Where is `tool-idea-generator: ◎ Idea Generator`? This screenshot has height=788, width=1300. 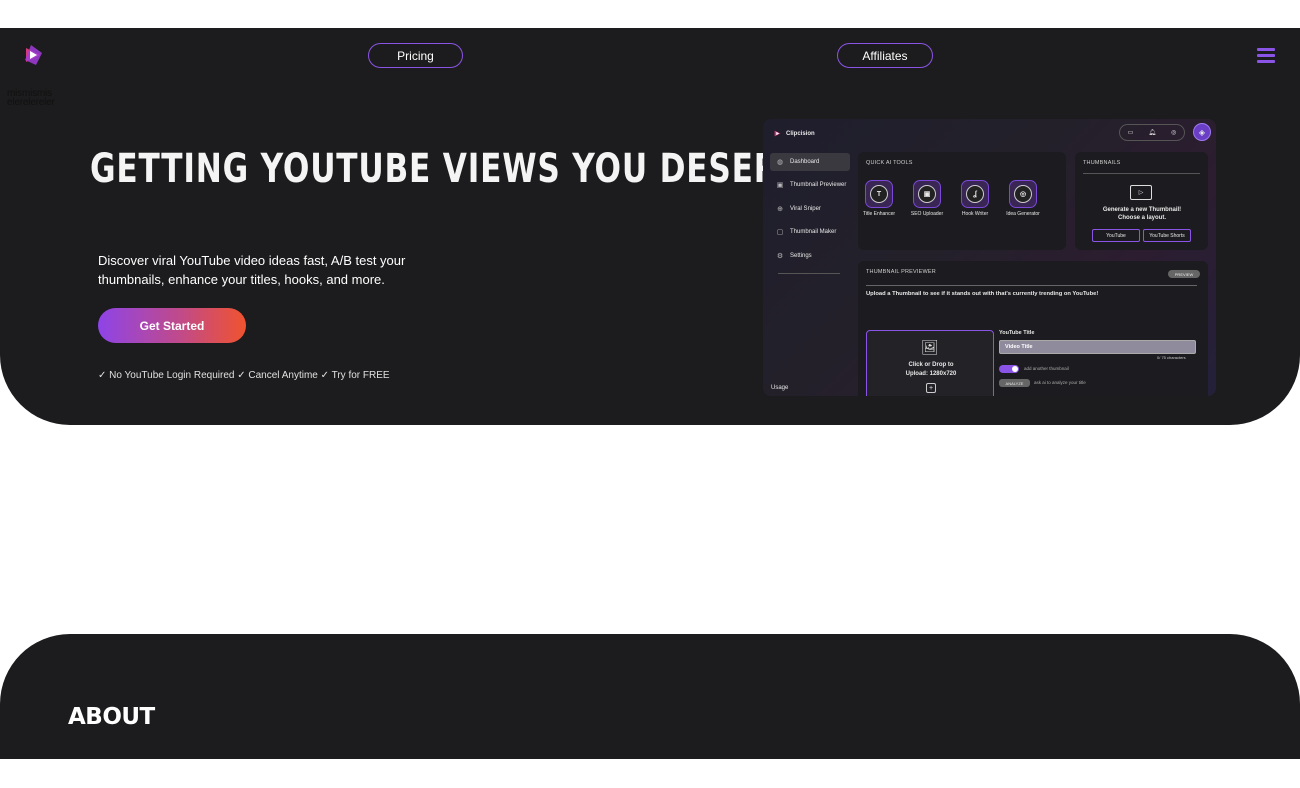 tool-idea-generator: ◎ Idea Generator is located at coordinates (1023, 198).